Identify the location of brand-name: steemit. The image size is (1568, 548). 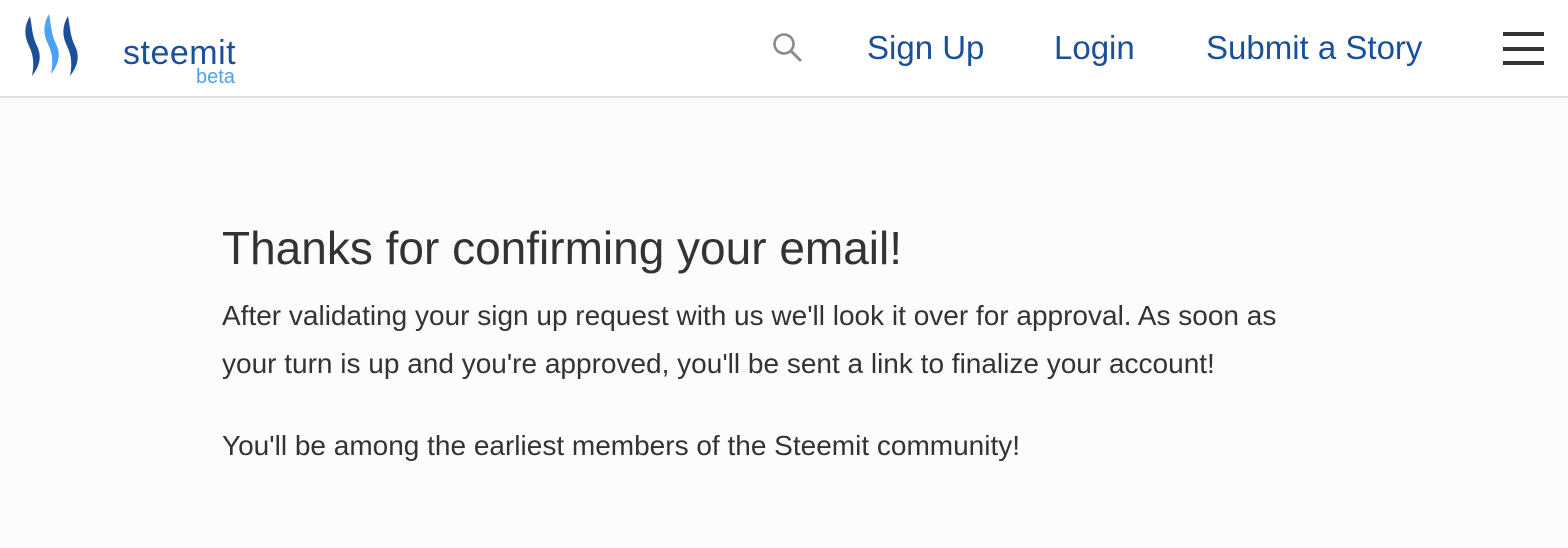
(180, 53).